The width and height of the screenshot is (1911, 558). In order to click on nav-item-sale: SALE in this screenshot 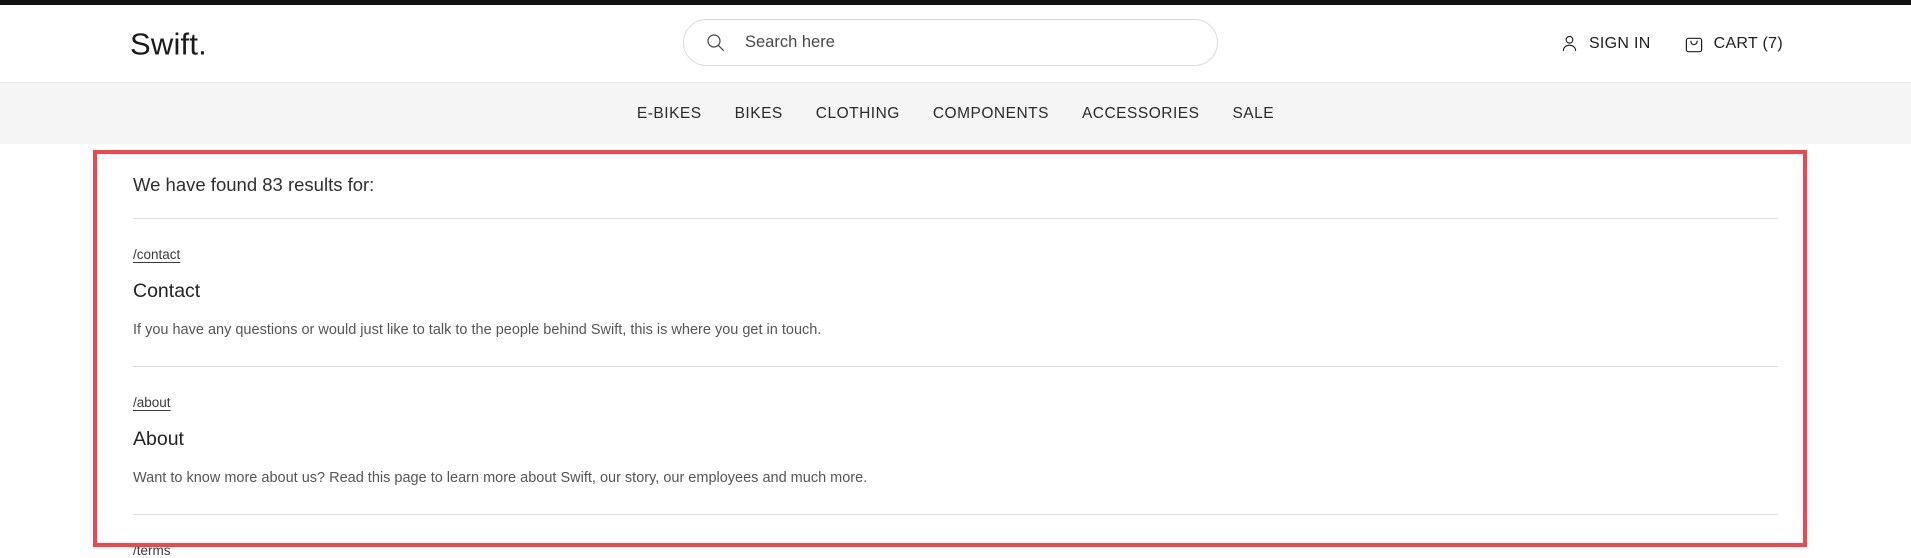, I will do `click(1253, 114)`.